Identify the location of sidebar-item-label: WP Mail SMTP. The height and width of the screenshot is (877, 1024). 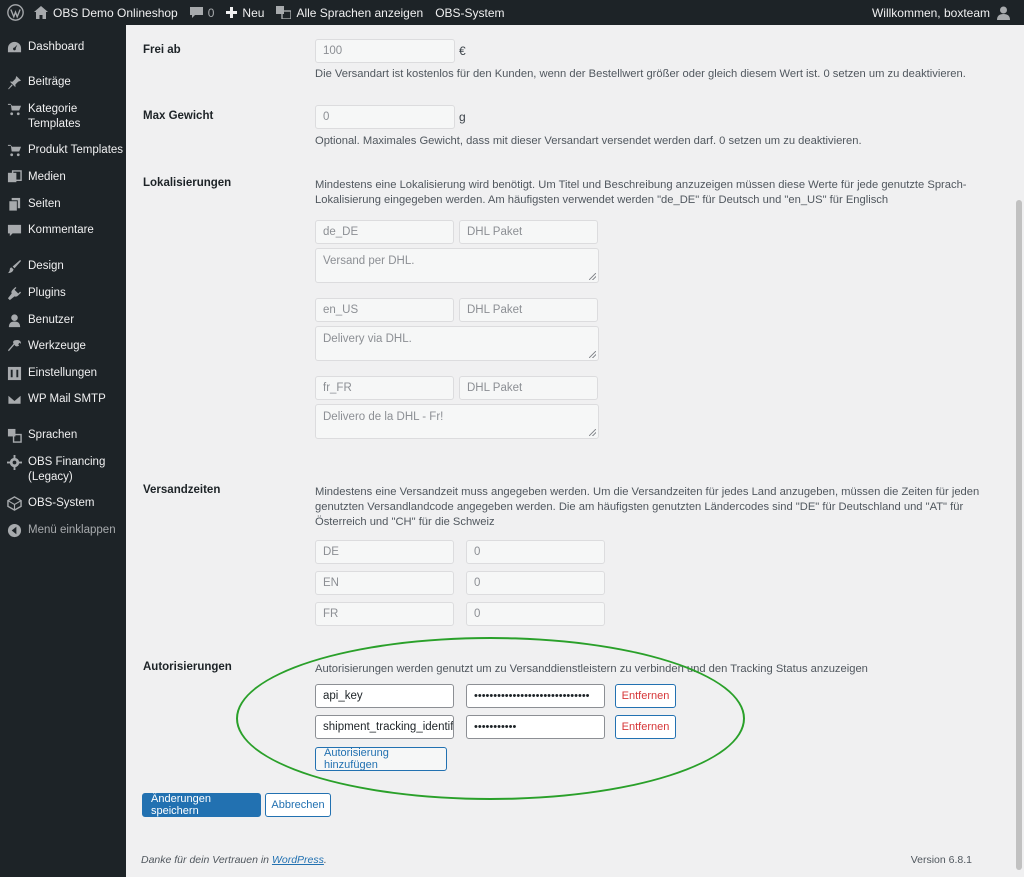
(67, 399).